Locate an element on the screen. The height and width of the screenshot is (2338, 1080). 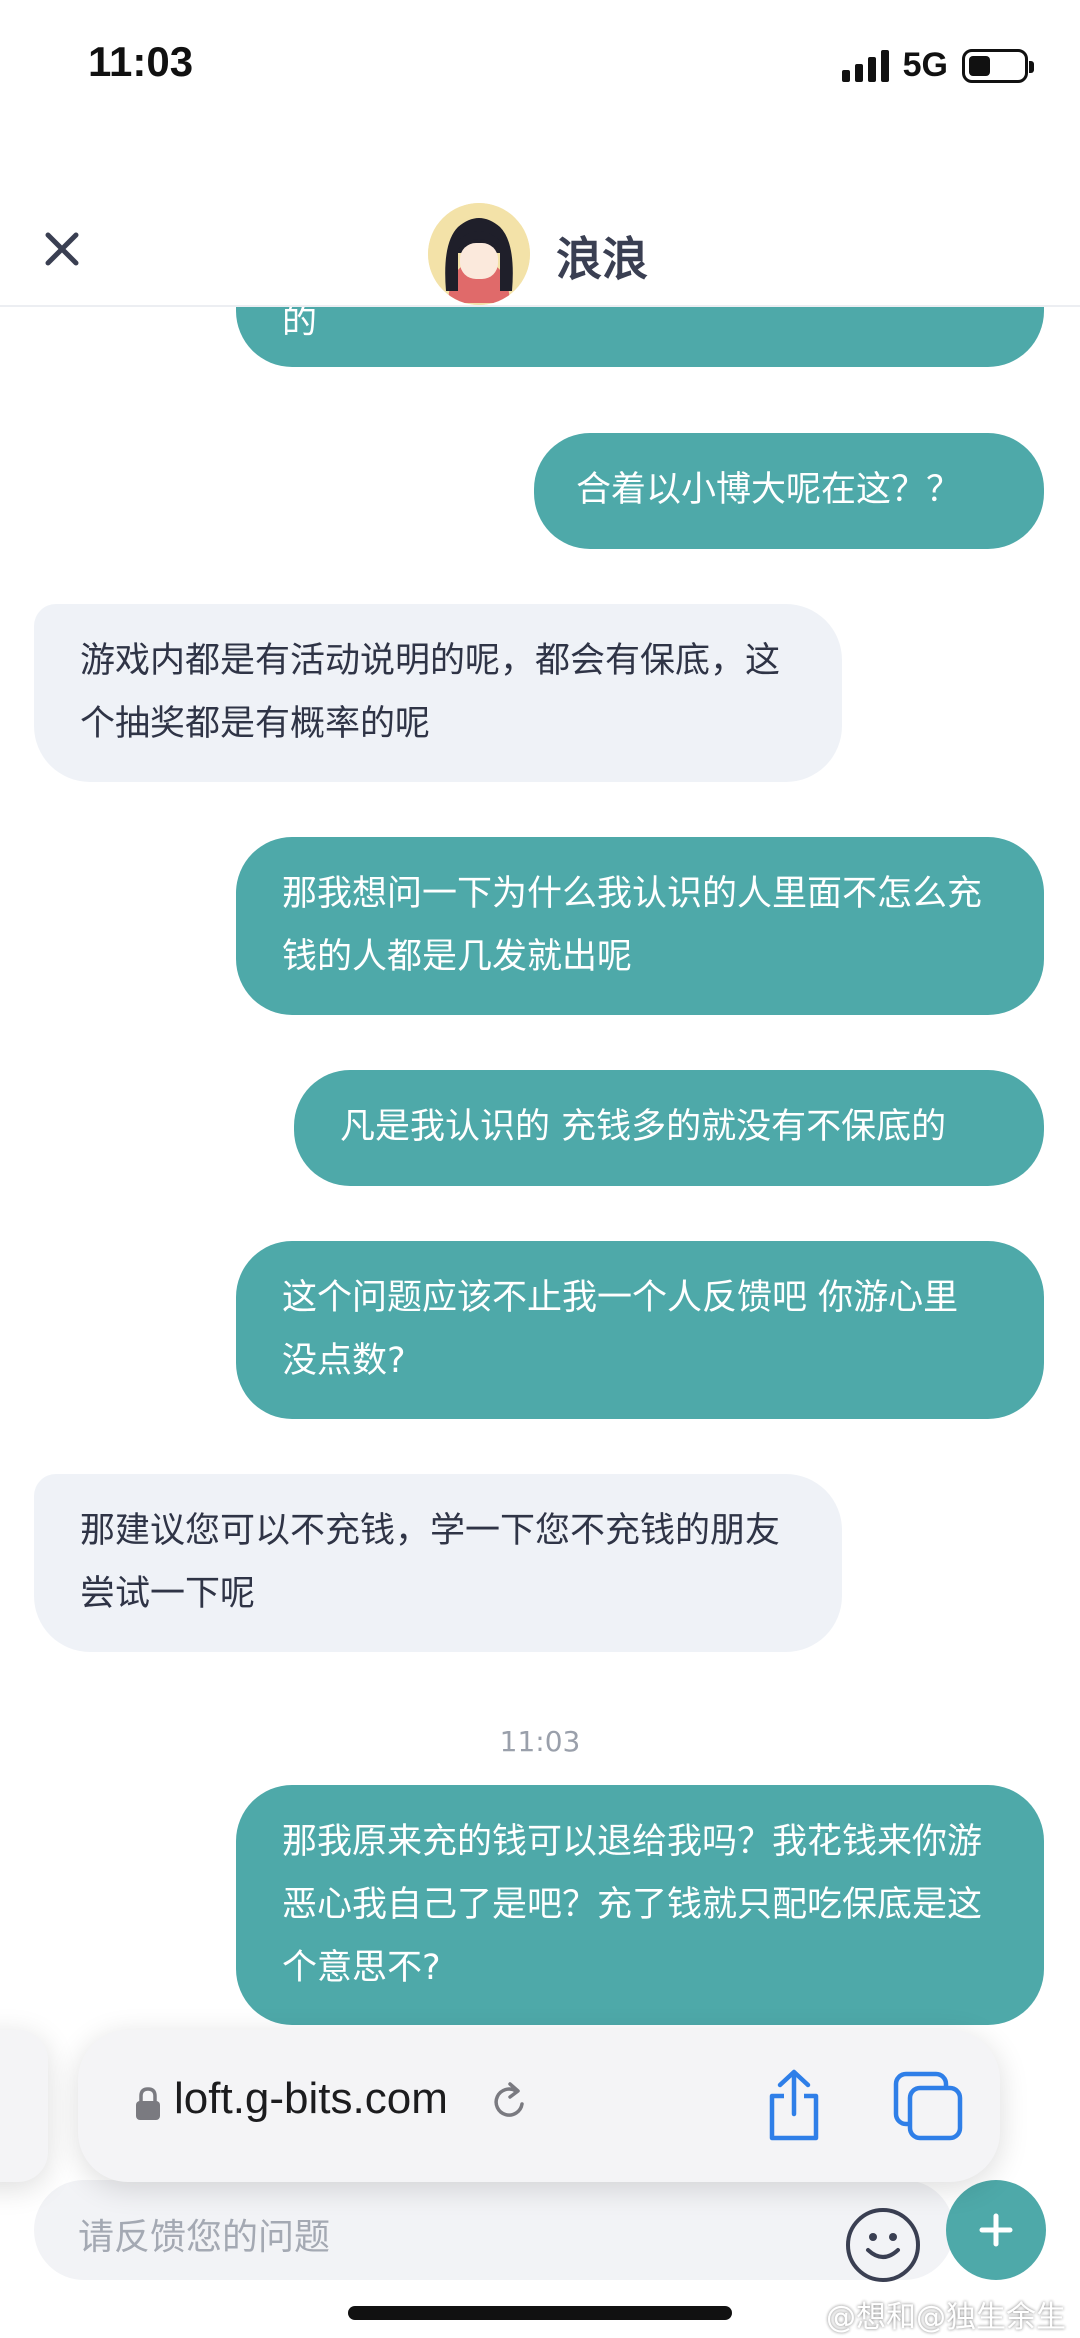
browser-address-bar: loft.g-bits.com is located at coordinates (539, 2106).